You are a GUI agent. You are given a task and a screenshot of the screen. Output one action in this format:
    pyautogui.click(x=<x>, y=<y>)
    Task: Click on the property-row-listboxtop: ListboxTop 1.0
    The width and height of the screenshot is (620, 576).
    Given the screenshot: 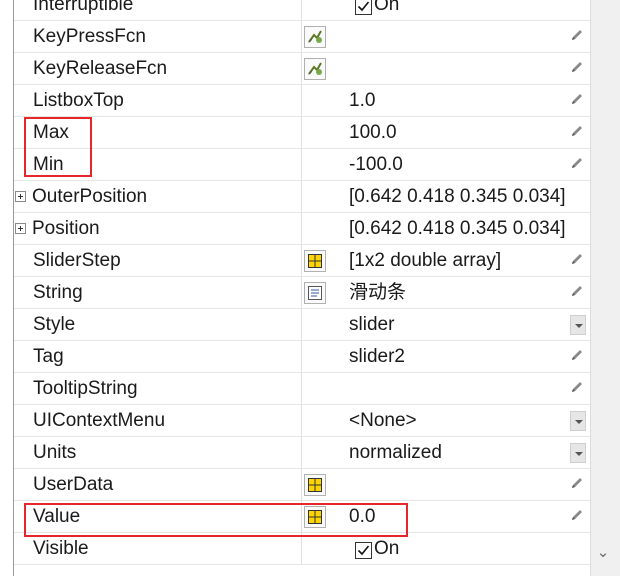 What is the action you would take?
    pyautogui.click(x=302, y=101)
    